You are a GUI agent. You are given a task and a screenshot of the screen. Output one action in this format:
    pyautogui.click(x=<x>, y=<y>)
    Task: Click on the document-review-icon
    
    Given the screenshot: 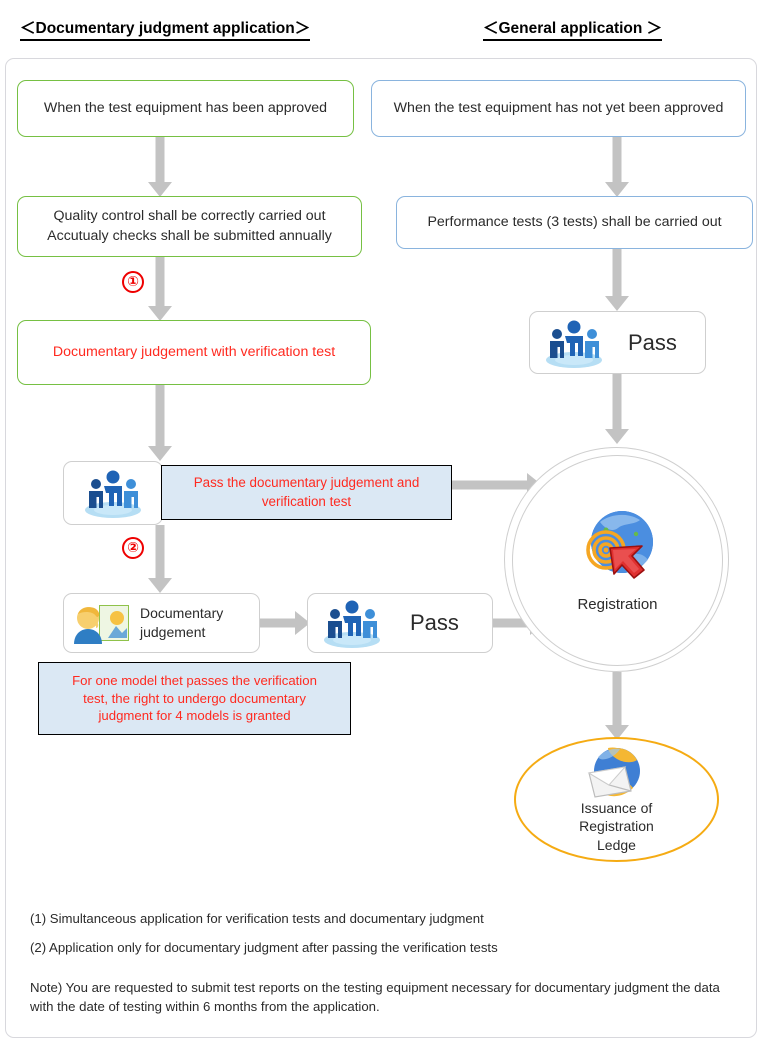 What is the action you would take?
    pyautogui.click(x=101, y=624)
    